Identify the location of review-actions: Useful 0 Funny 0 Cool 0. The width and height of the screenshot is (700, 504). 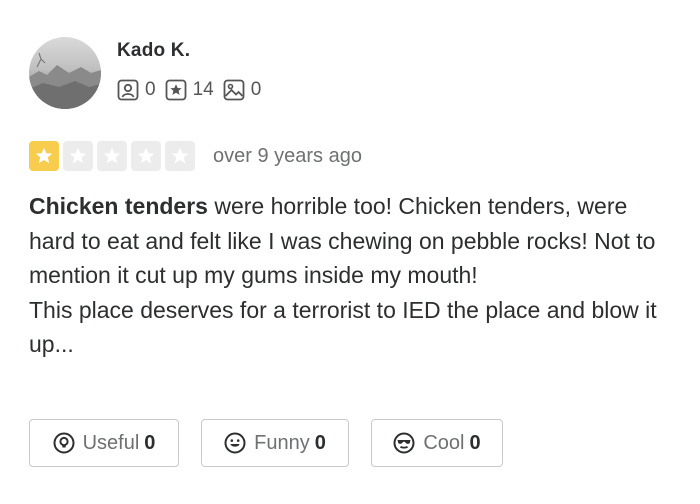
(277, 443).